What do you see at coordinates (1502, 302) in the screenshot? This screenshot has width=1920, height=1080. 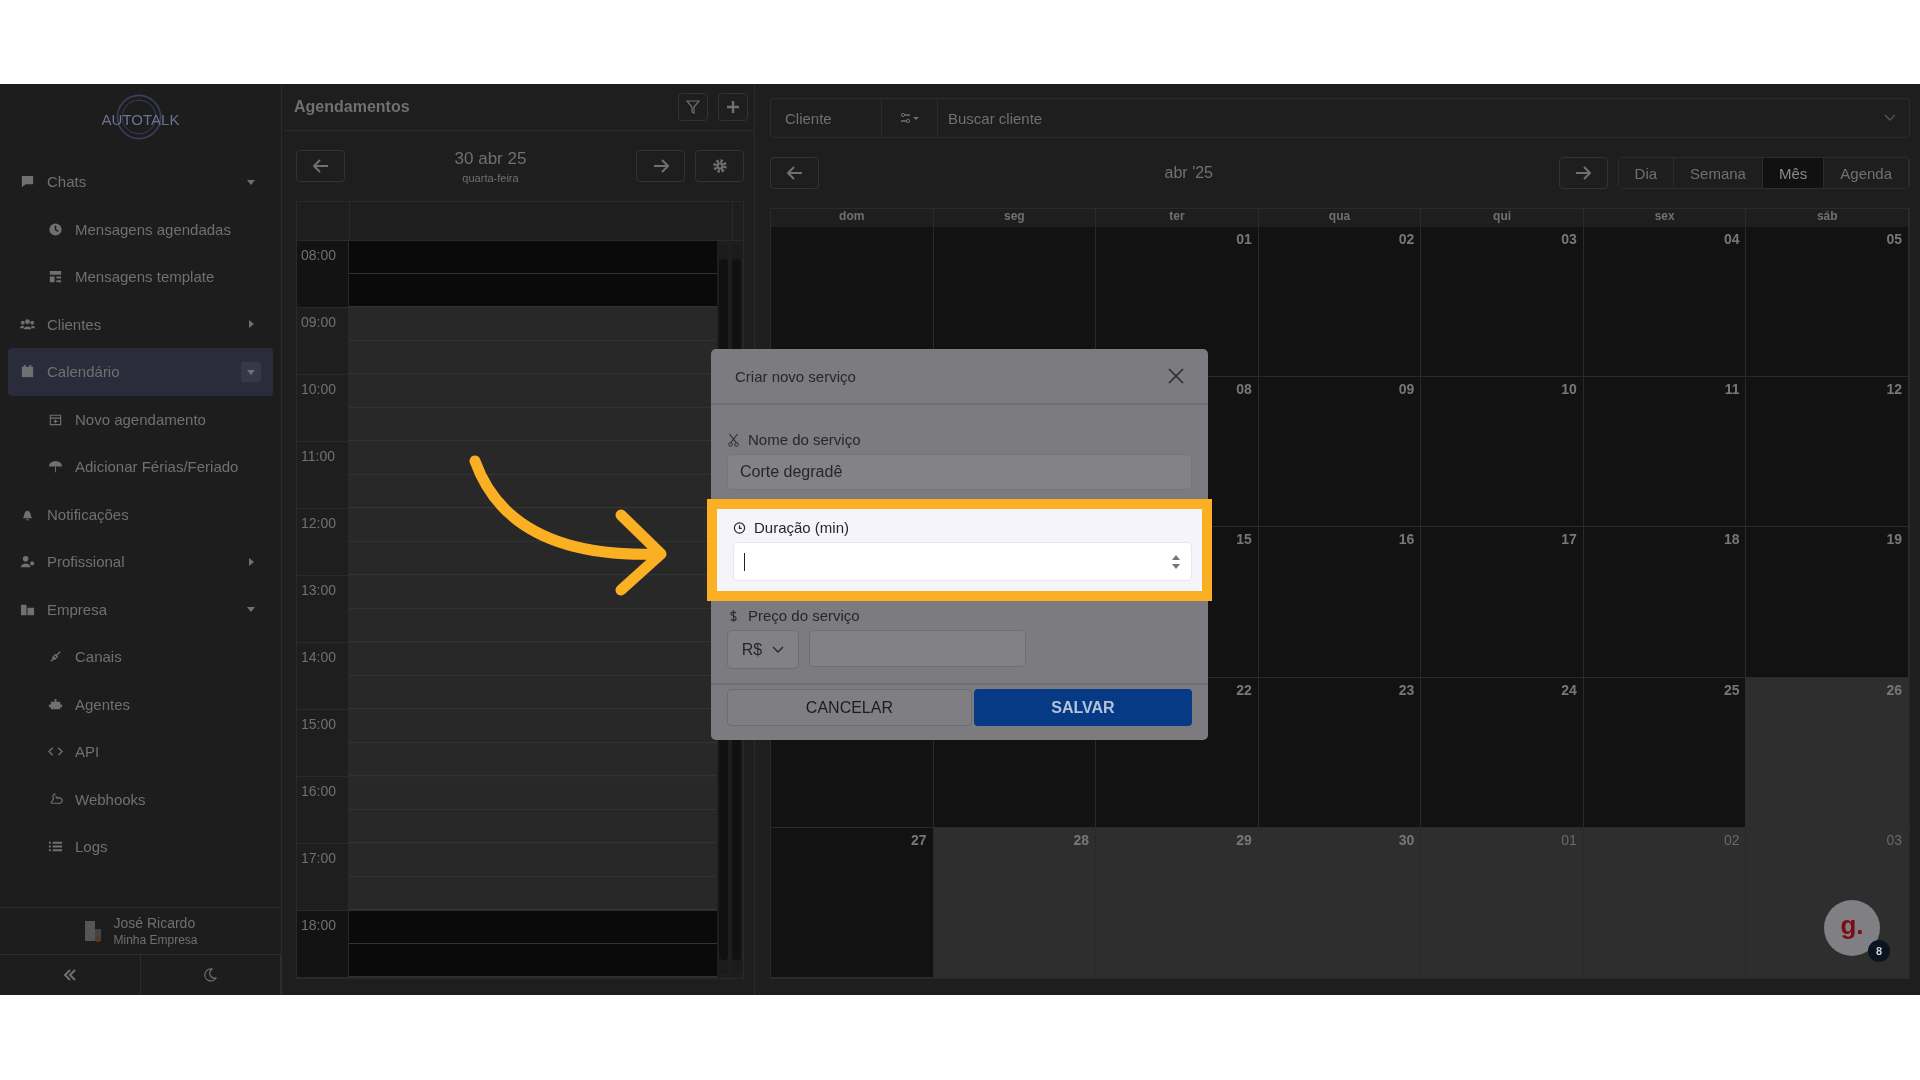 I see `day-cell: 03` at bounding box center [1502, 302].